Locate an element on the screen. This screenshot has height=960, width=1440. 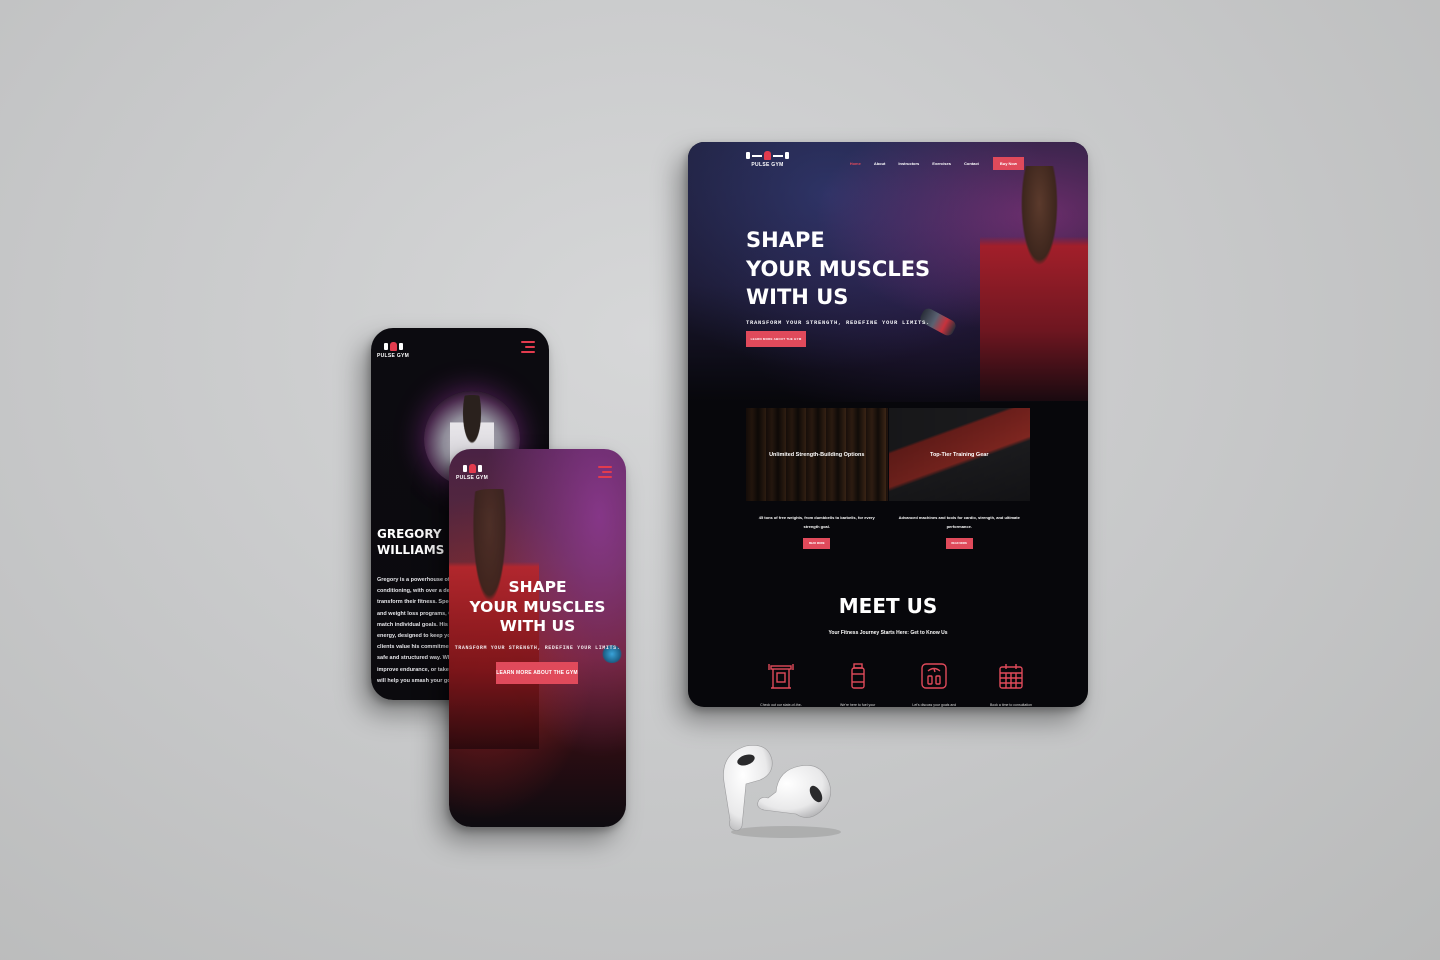
card-label: Unlimited Strength-Building Options is located at coordinates (817, 454).